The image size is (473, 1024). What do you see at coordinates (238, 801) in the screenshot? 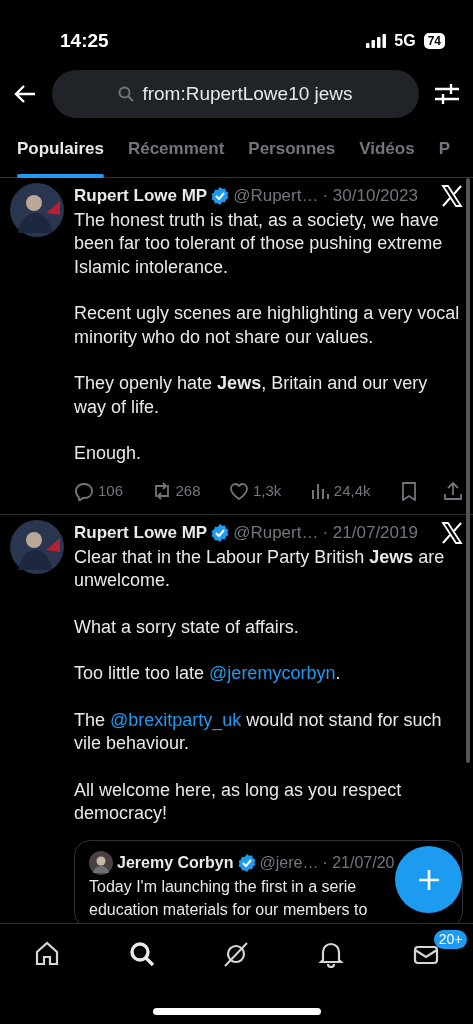
I see `post-text: All welcome here, as long as you respect democracy!` at bounding box center [238, 801].